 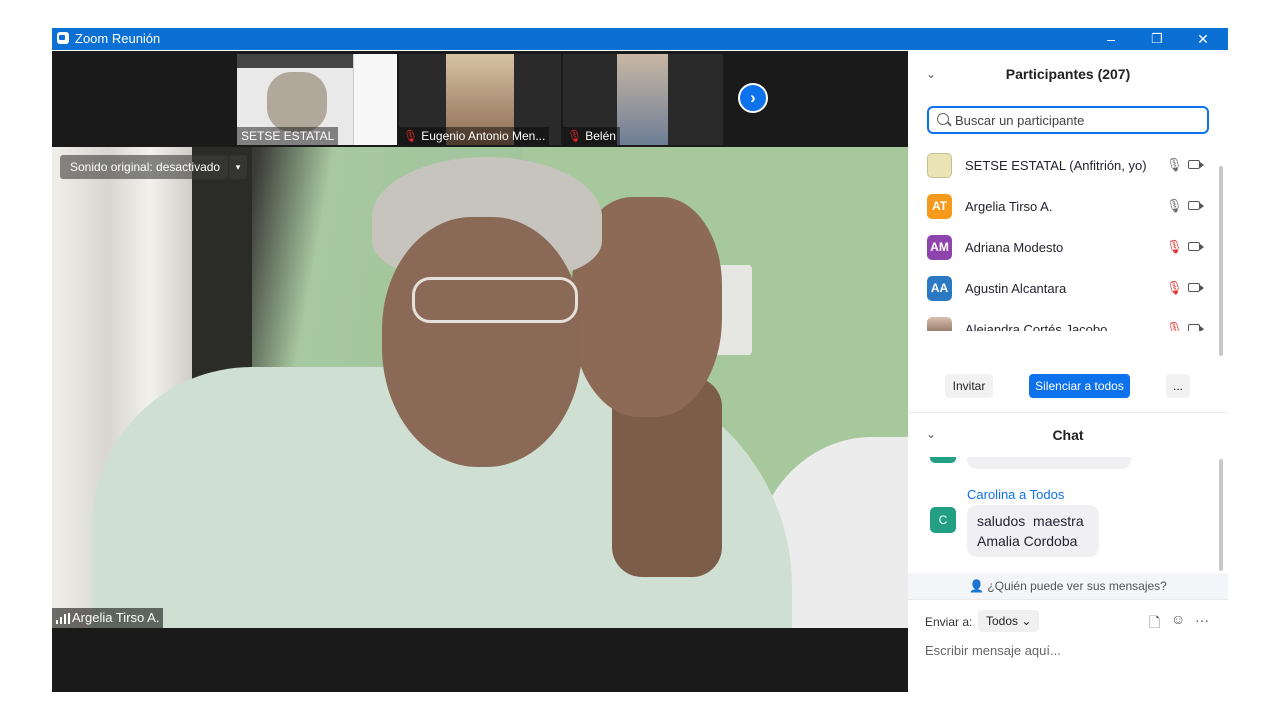 I want to click on original-sound-dropdown: ▾, so click(x=238, y=167).